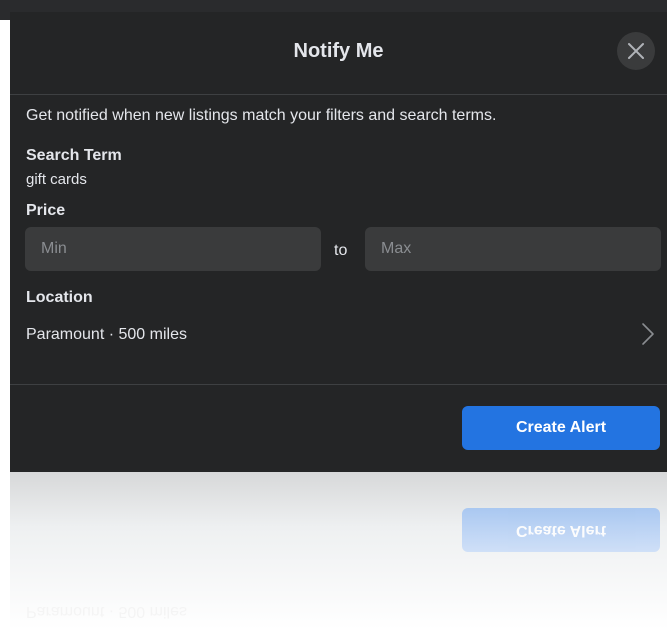 The width and height of the screenshot is (667, 630). What do you see at coordinates (338, 51) in the screenshot?
I see `dialog-title: Notify Me` at bounding box center [338, 51].